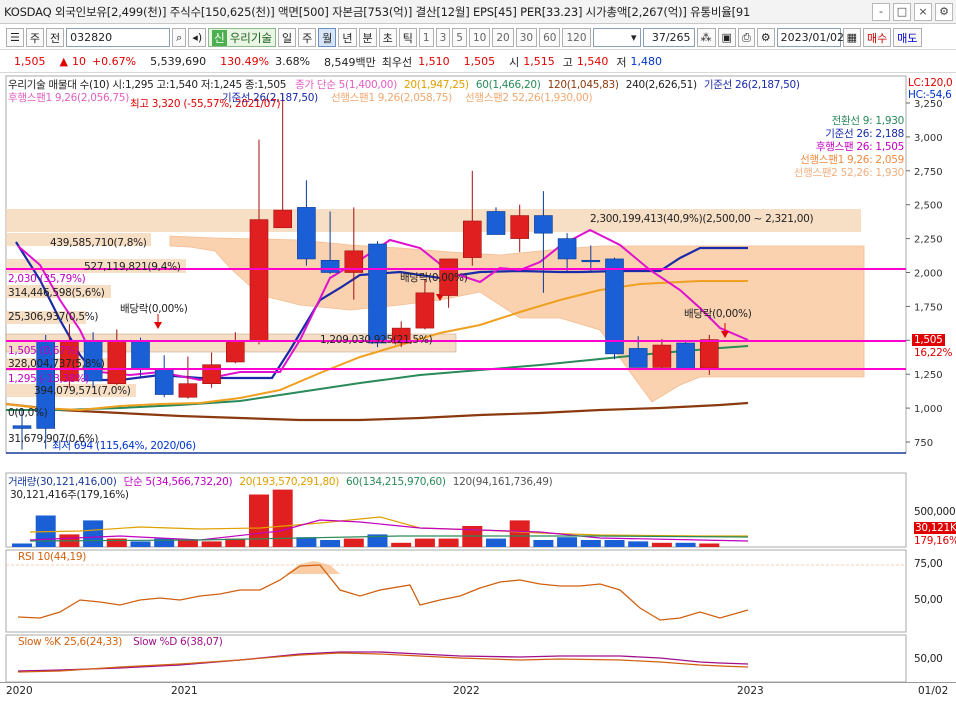  I want to click on volume-tag-pct: 179,16%, so click(935, 541).